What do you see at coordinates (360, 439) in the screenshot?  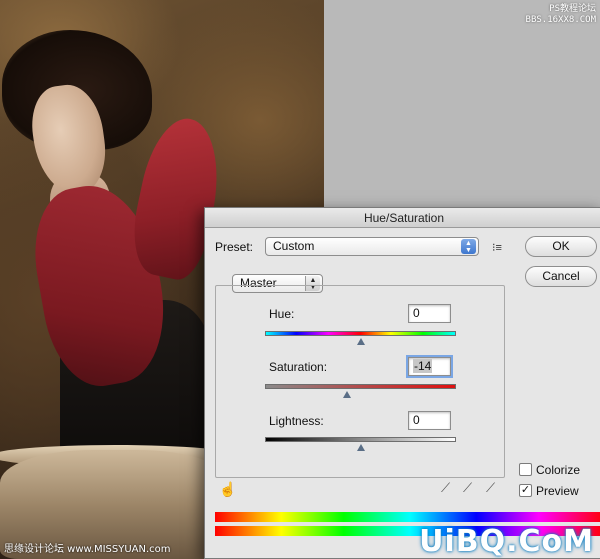 I see `lightness-slider-track` at bounding box center [360, 439].